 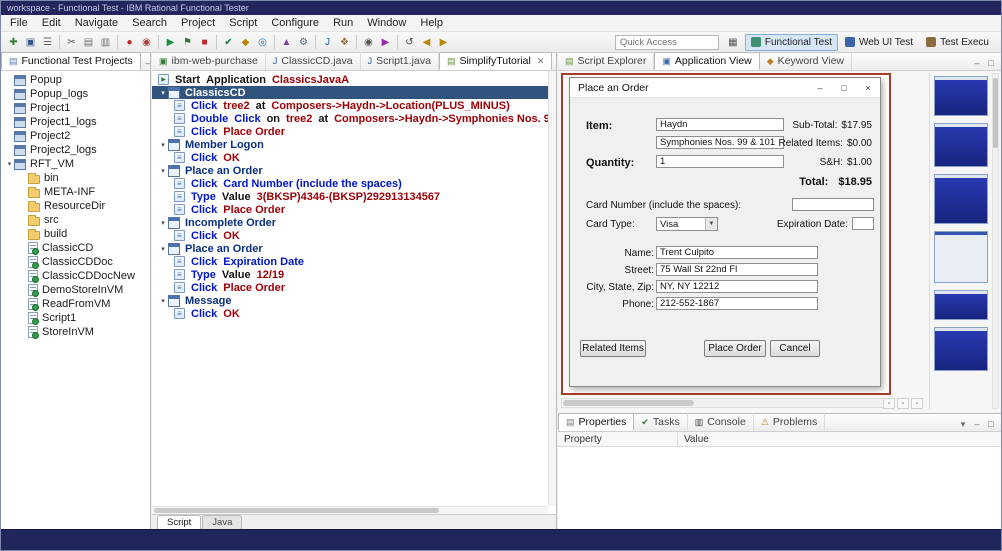 I want to click on editor-horizontal-scrollbar, so click(x=350, y=510).